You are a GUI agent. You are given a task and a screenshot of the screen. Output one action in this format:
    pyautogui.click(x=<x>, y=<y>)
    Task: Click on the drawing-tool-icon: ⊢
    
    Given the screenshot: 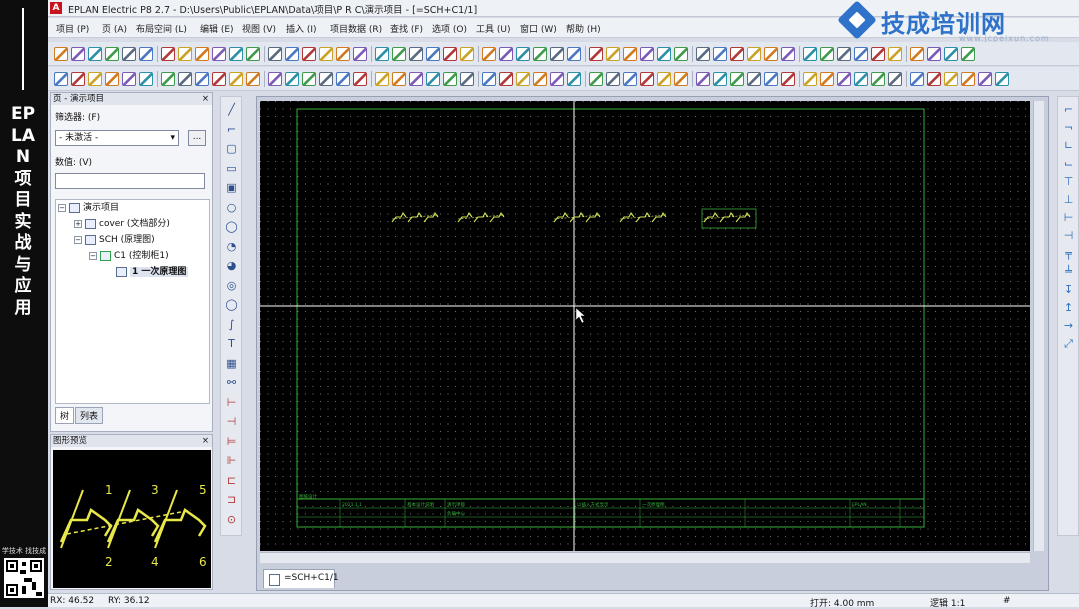 What is the action you would take?
    pyautogui.click(x=231, y=402)
    